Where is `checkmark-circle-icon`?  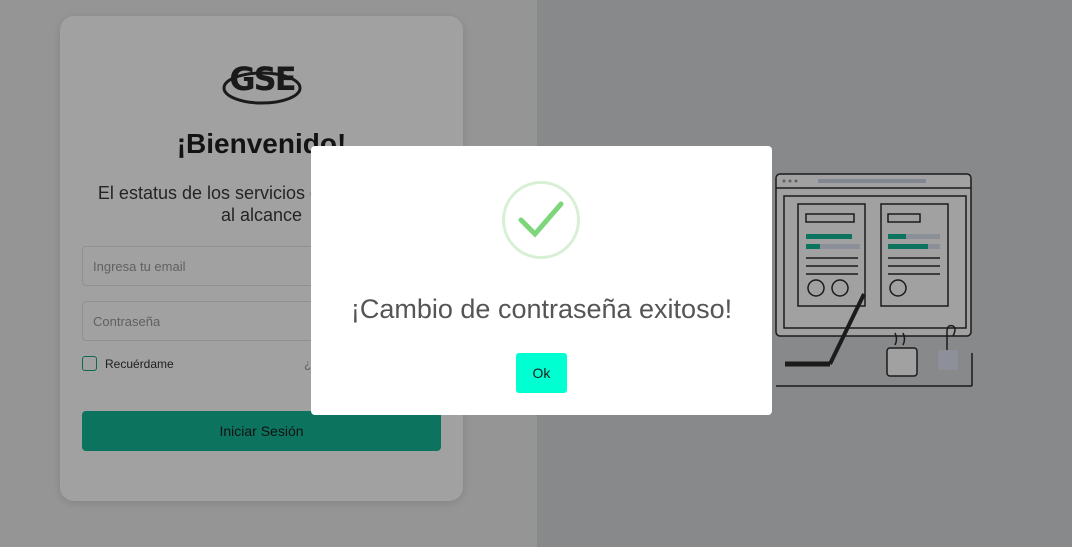
checkmark-circle-icon is located at coordinates (541, 220).